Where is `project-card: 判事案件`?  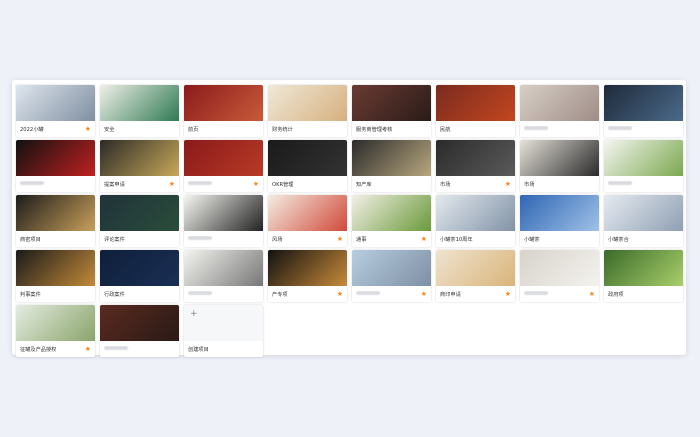
project-card: 判事案件 is located at coordinates (55, 276).